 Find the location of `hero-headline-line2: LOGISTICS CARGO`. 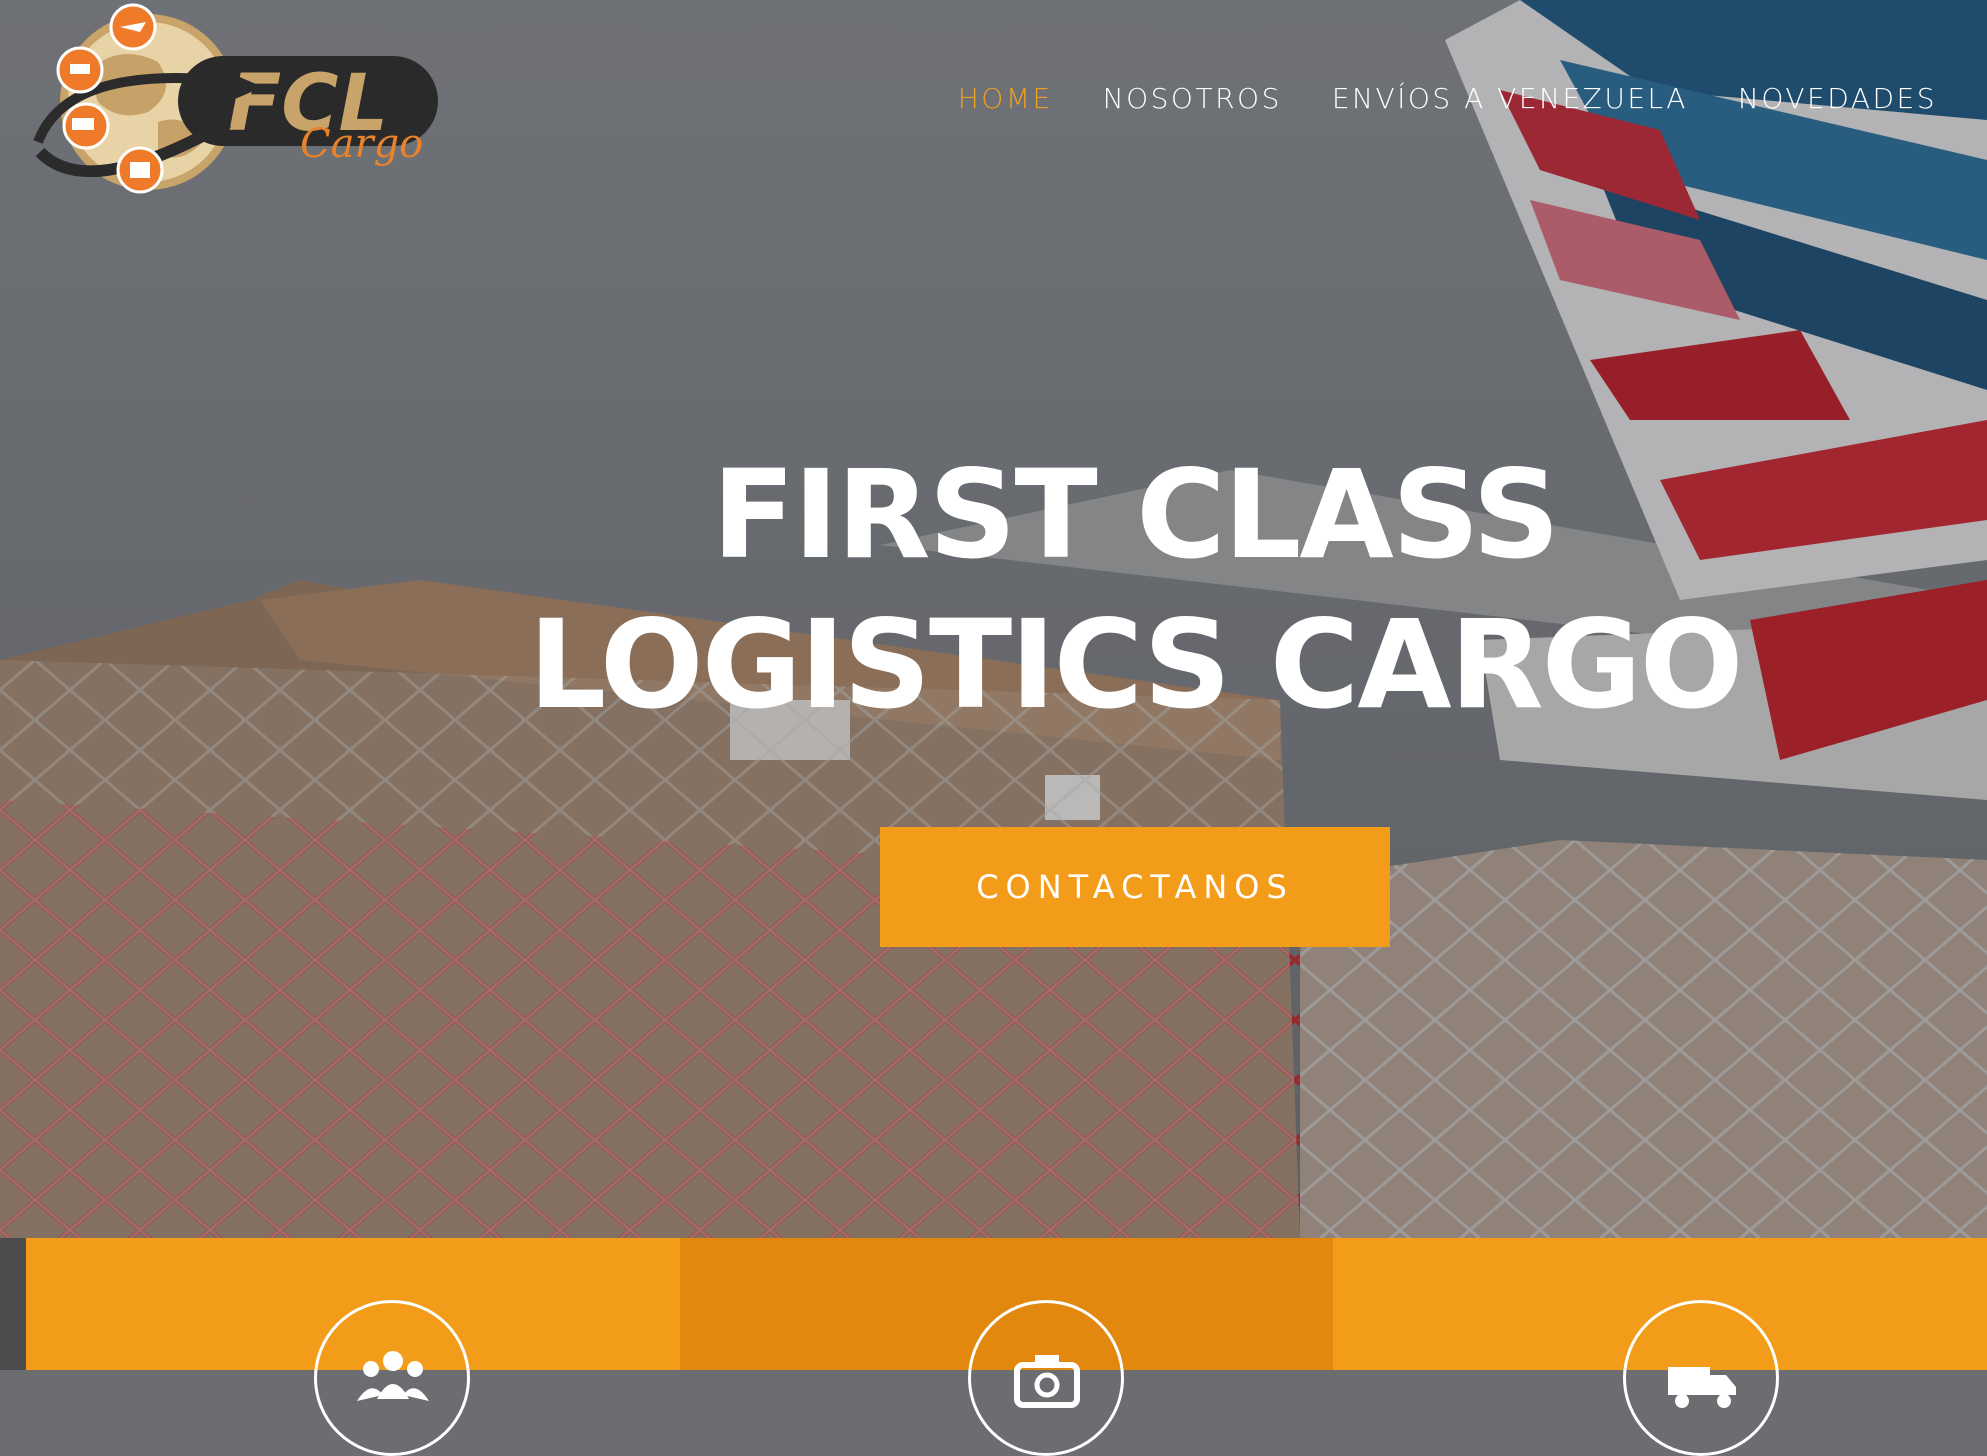

hero-headline-line2: LOGISTICS CARGO is located at coordinates (1136, 665).